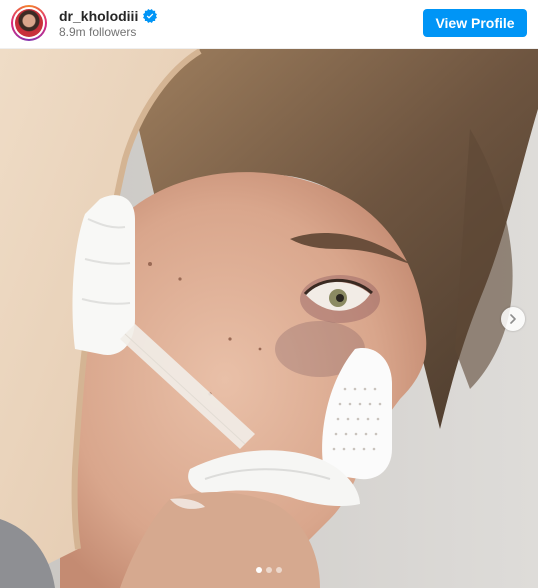 The image size is (538, 588). I want to click on verified-badge-icon, so click(150, 16).